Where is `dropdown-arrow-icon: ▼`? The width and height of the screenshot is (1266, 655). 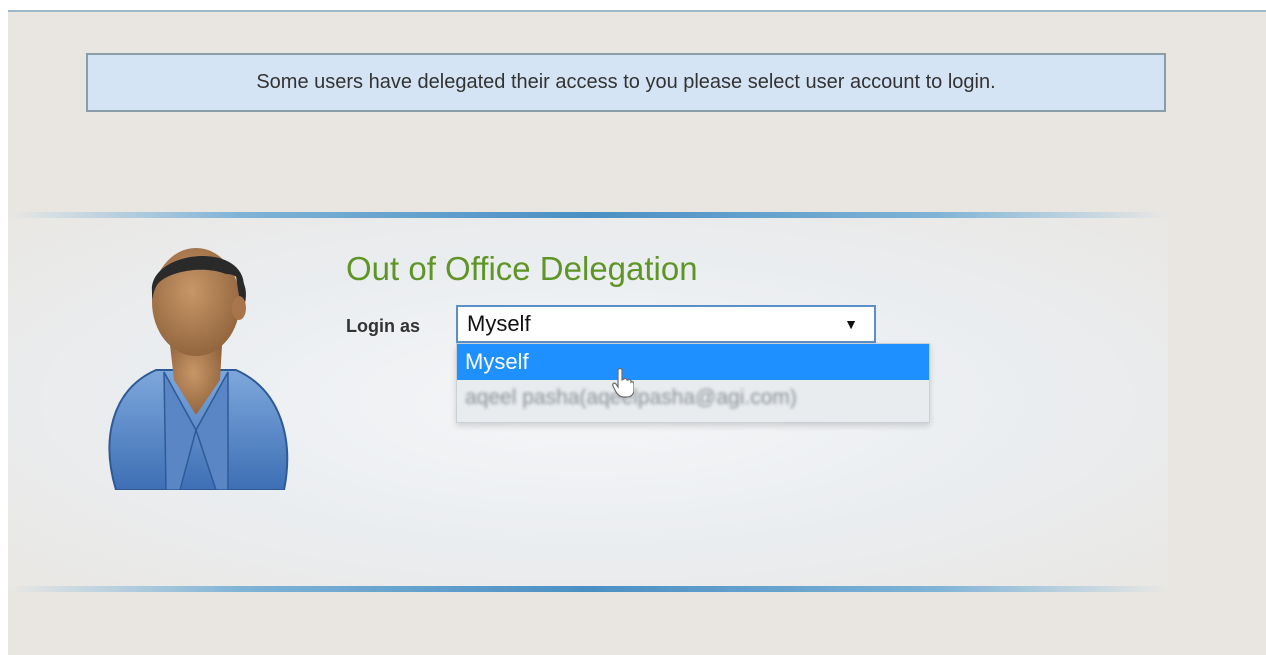 dropdown-arrow-icon: ▼ is located at coordinates (851, 324).